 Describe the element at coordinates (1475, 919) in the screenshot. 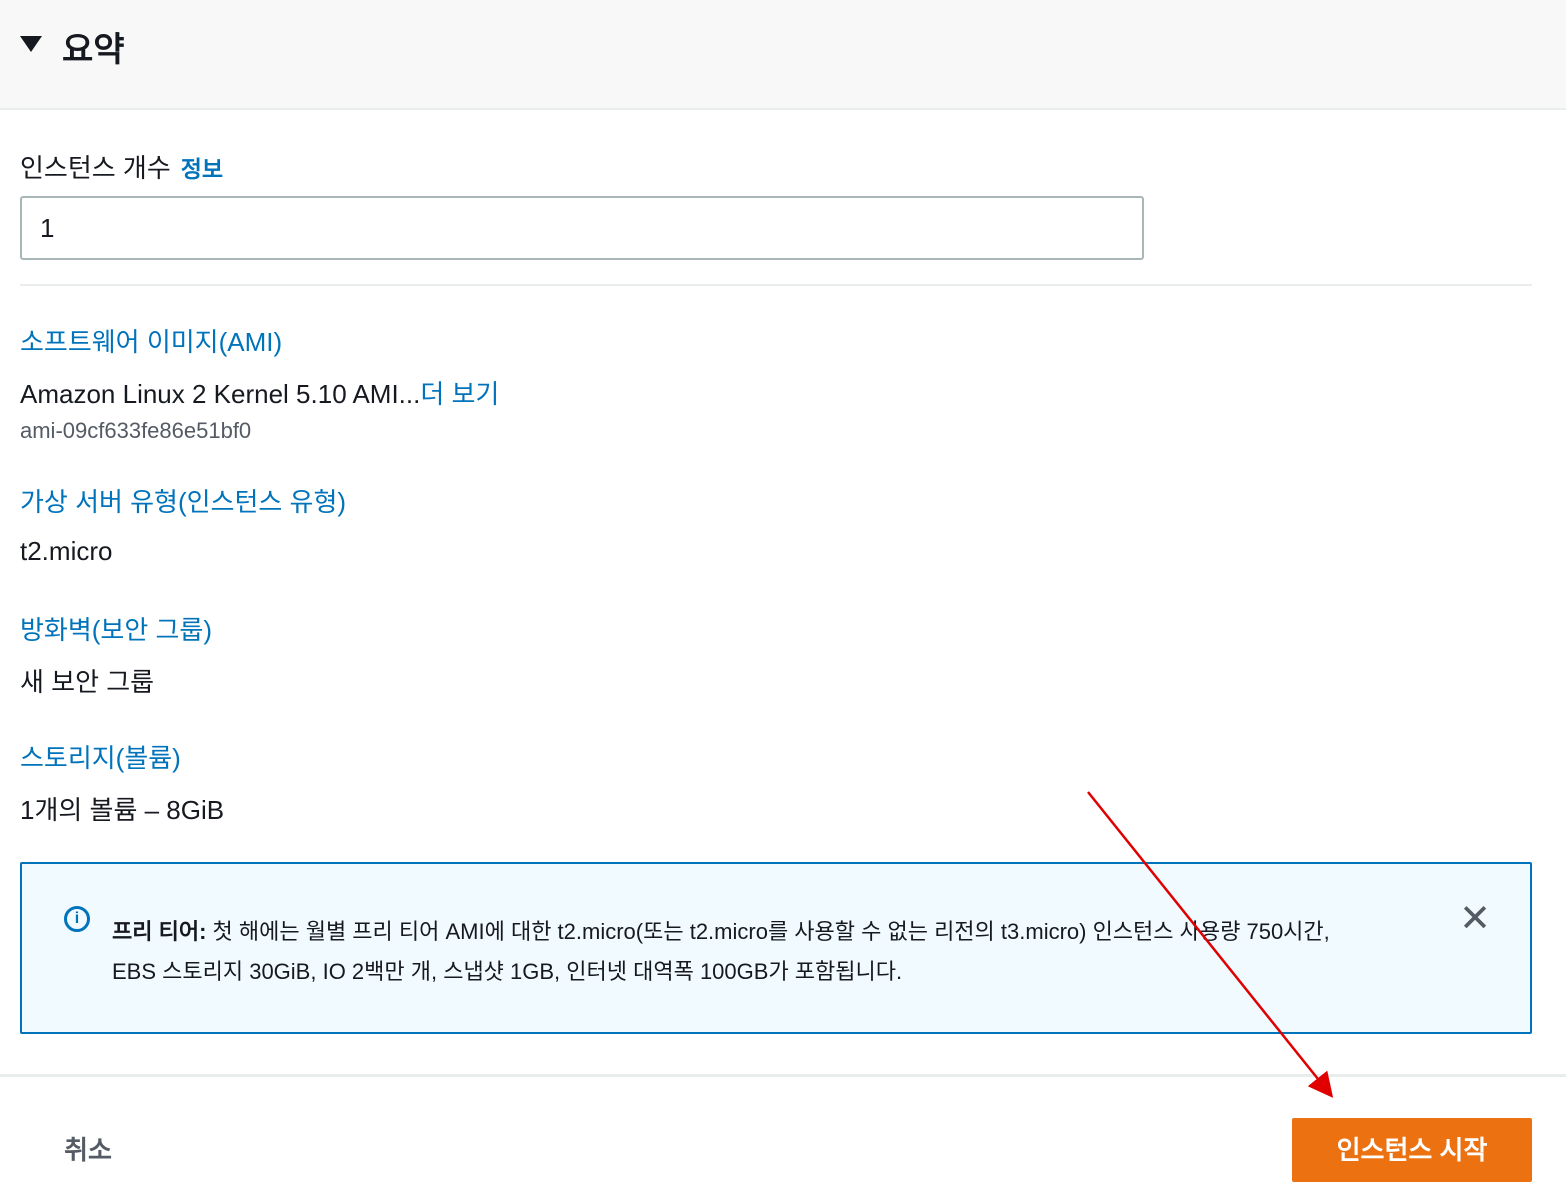

I see `close-icon: ✕` at that location.